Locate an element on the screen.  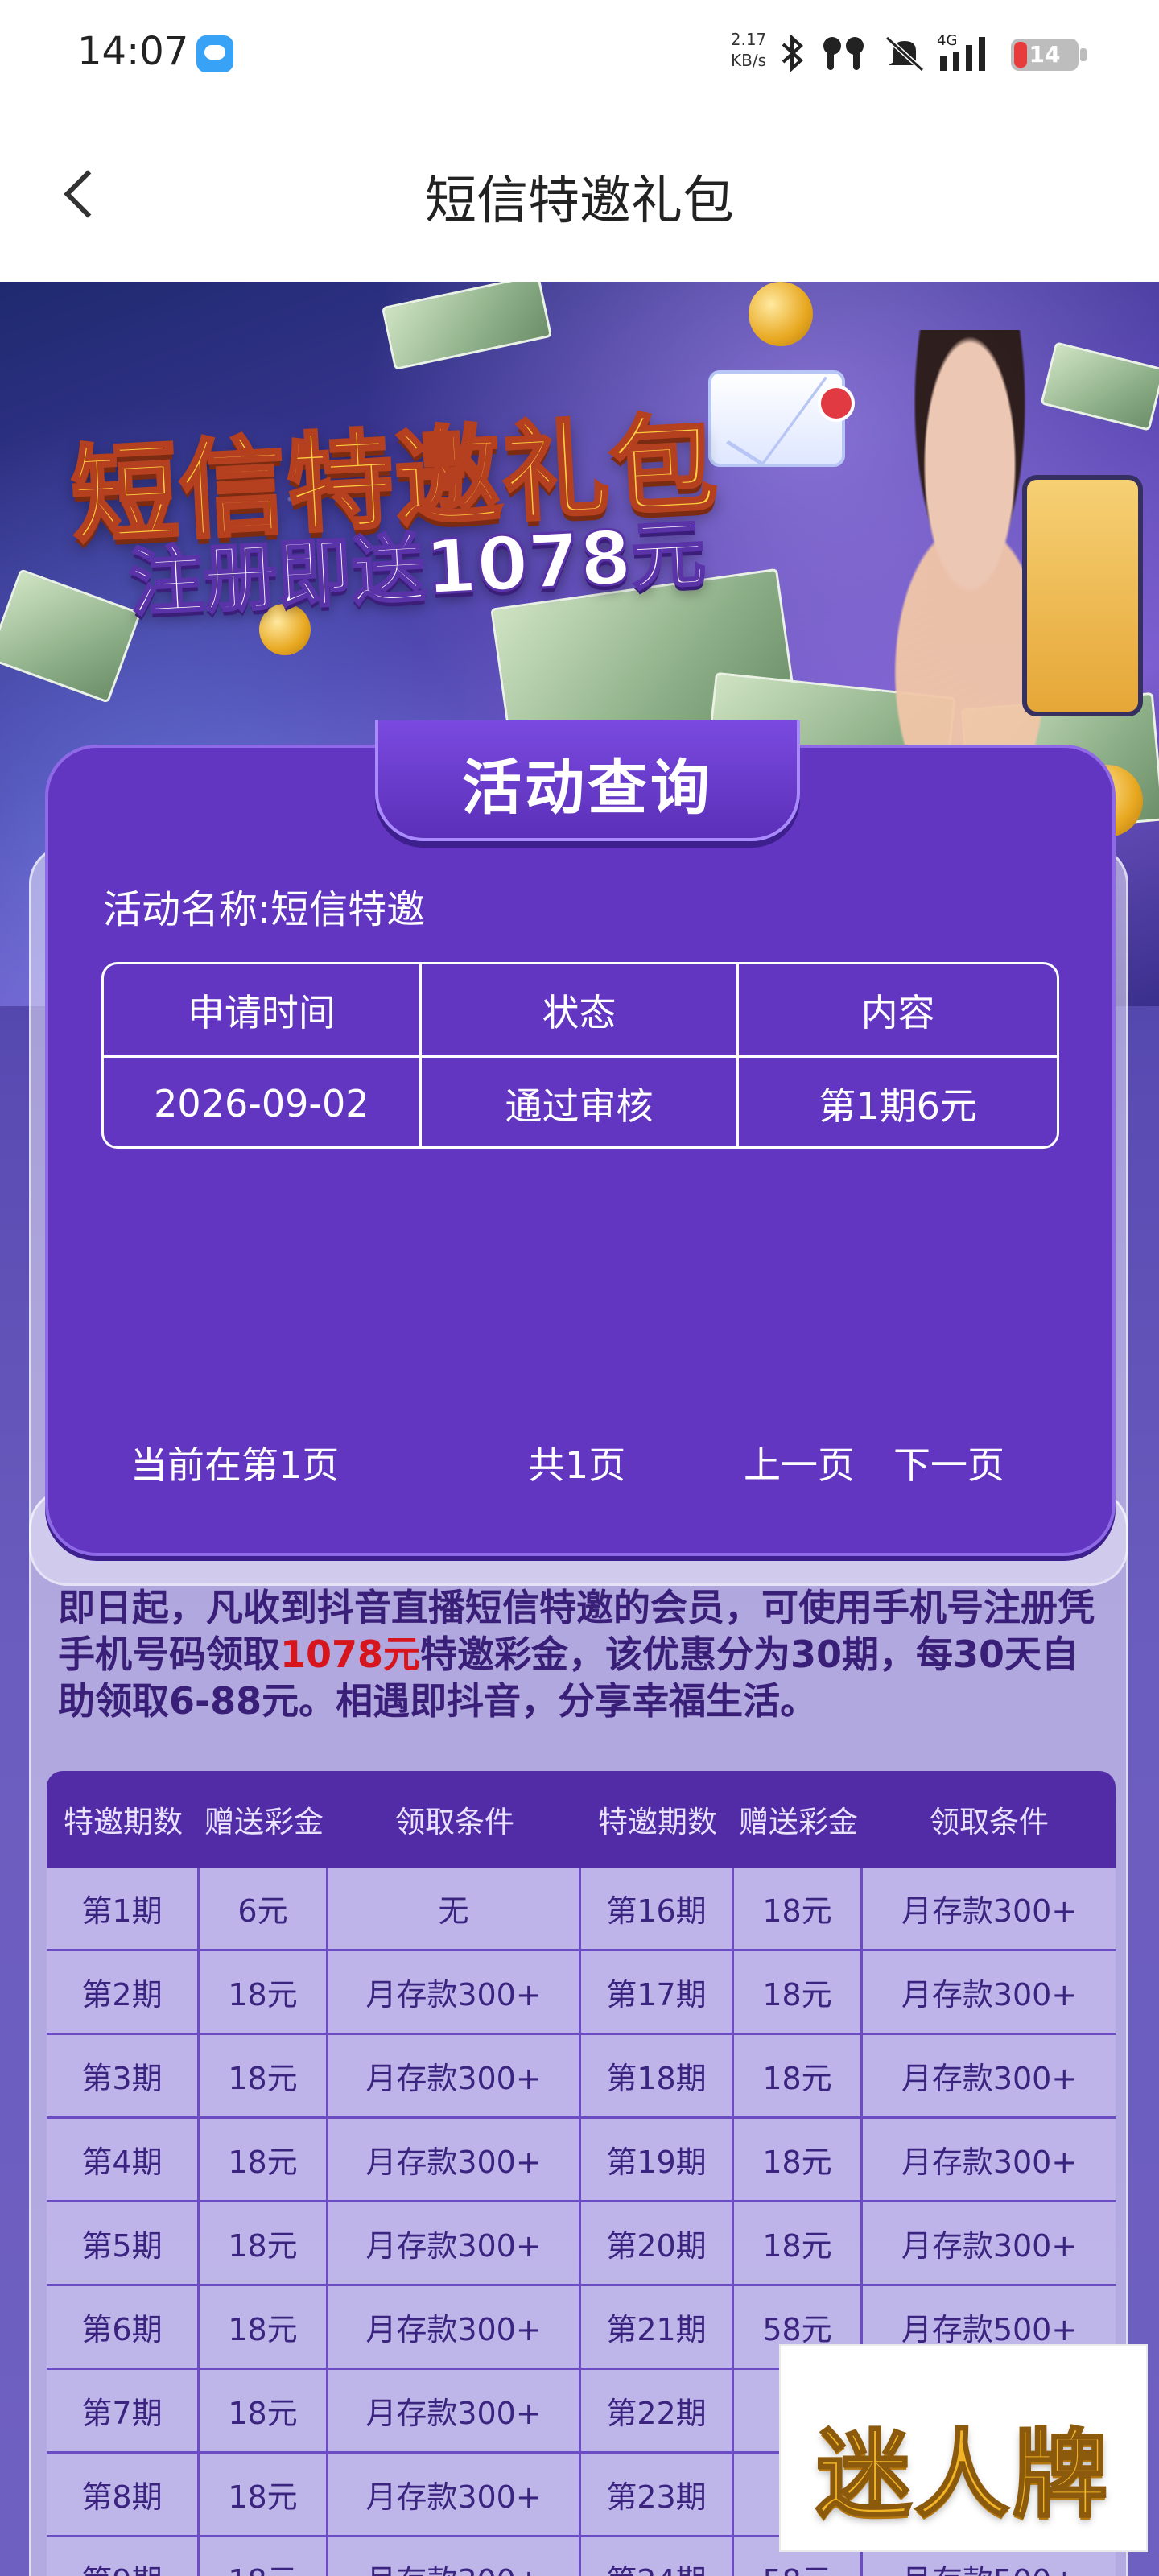
period-cell: 第7期 is located at coordinates (123, 2410).